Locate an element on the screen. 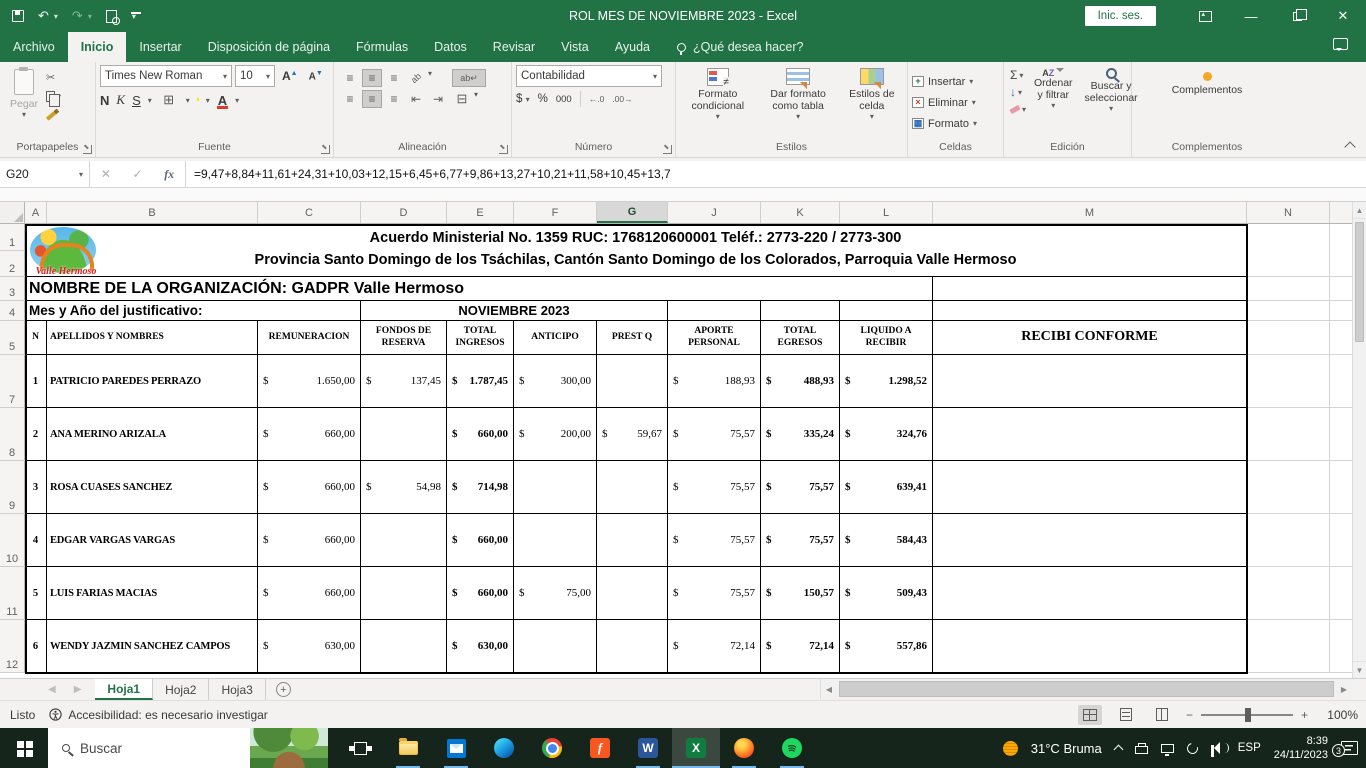  col-header-l: L is located at coordinates (886, 212).